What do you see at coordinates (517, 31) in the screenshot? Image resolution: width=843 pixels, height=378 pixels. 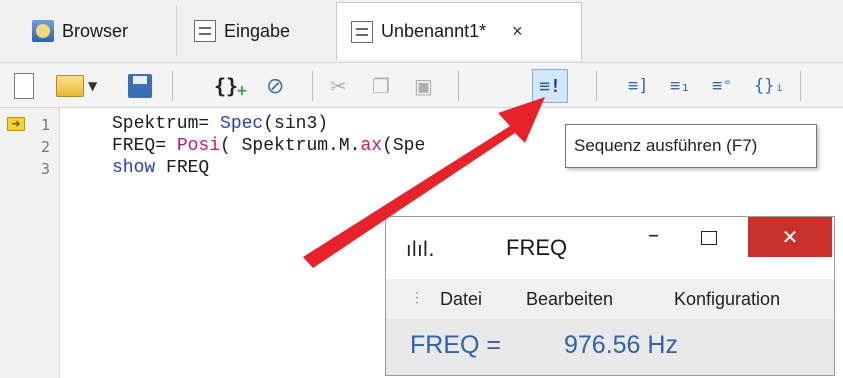 I see `close-tab-icon: ×` at bounding box center [517, 31].